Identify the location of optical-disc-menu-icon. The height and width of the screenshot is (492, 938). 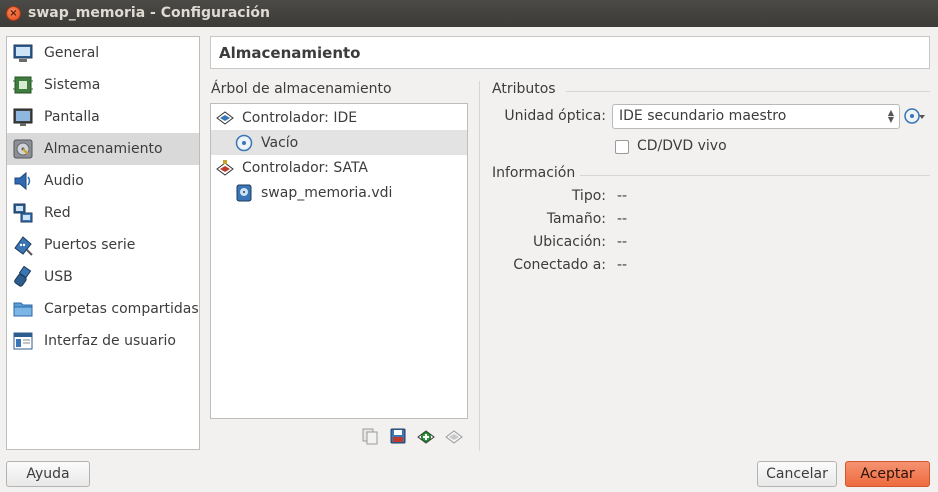
(914, 116).